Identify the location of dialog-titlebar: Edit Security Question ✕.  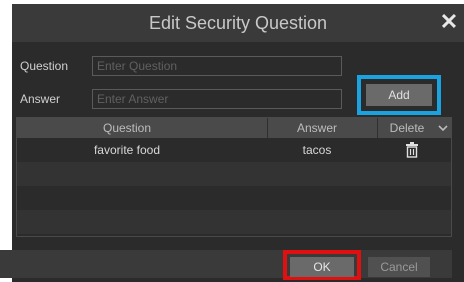
(238, 23).